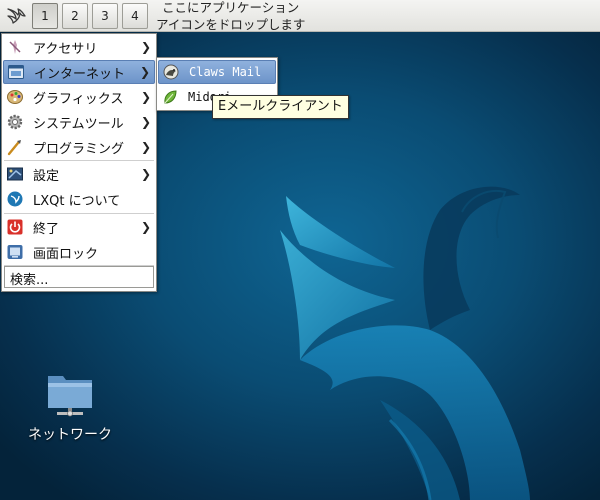 This screenshot has width=600, height=500. Describe the element at coordinates (225, 72) in the screenshot. I see `submenu-item-label: Claws Mail` at that location.